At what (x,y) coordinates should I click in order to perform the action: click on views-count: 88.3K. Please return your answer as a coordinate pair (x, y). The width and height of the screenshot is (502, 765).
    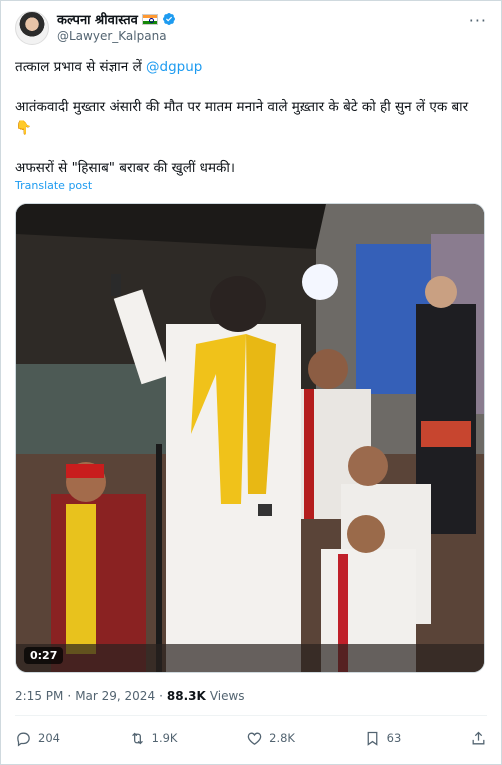
    Looking at the image, I should click on (186, 696).